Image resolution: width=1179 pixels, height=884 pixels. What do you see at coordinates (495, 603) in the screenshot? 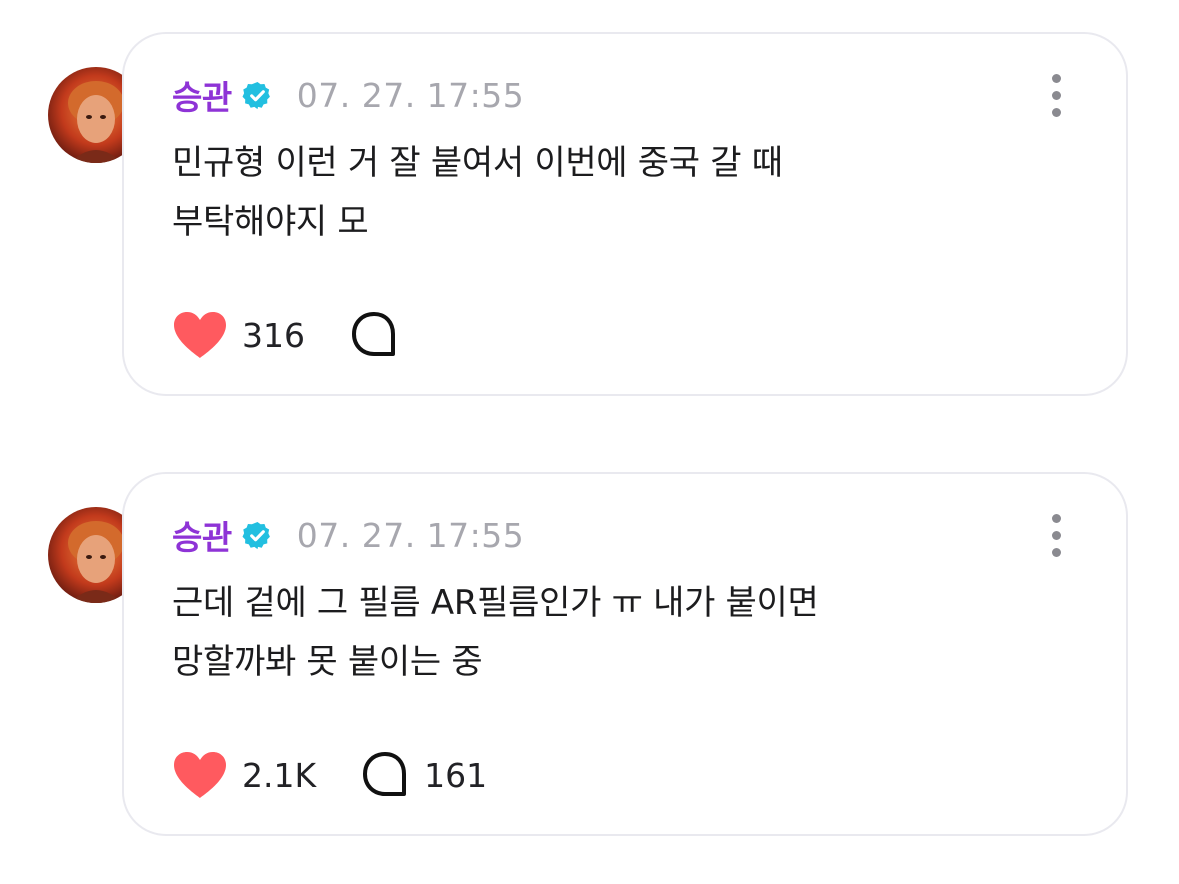
I see `post-text-line: 근데 겉에 그 필름 AR필름인가 ㅠ 내가 붙이면` at bounding box center [495, 603].